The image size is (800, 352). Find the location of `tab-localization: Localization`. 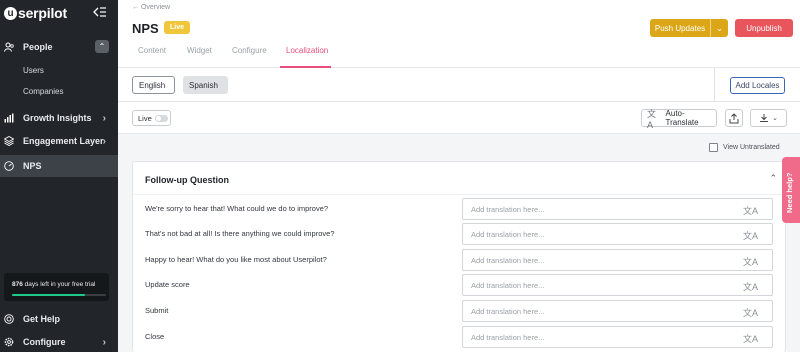

tab-localization: Localization is located at coordinates (307, 50).